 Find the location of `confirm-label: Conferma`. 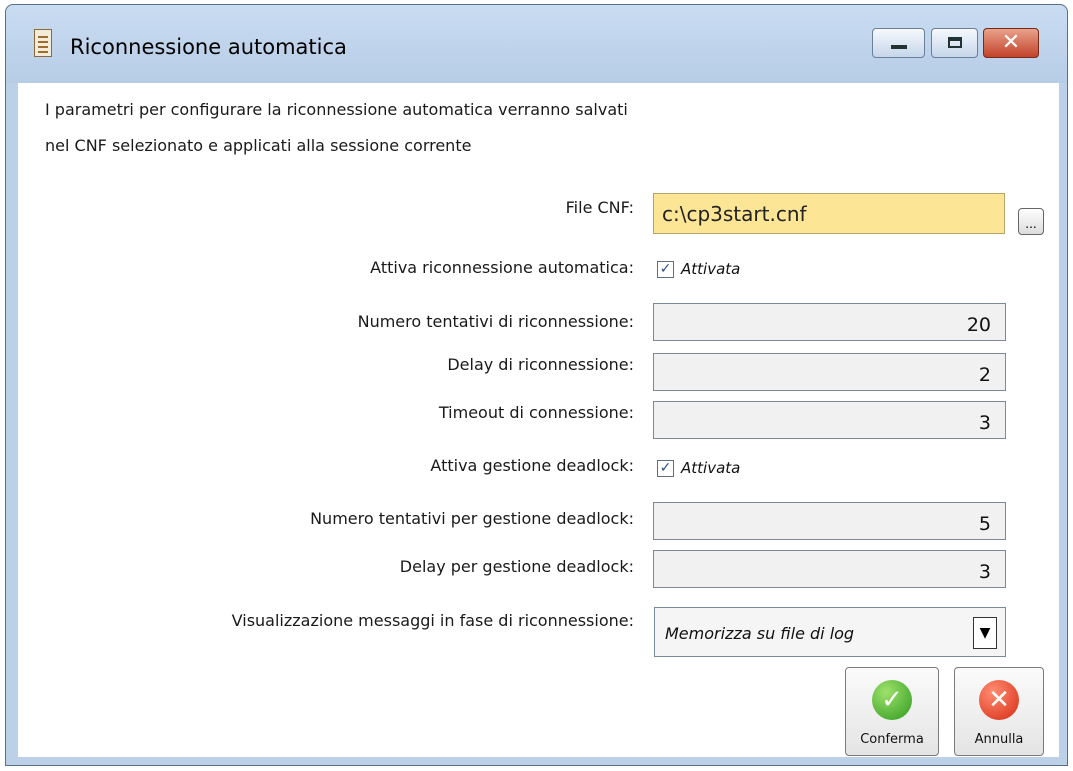

confirm-label: Conferma is located at coordinates (892, 739).